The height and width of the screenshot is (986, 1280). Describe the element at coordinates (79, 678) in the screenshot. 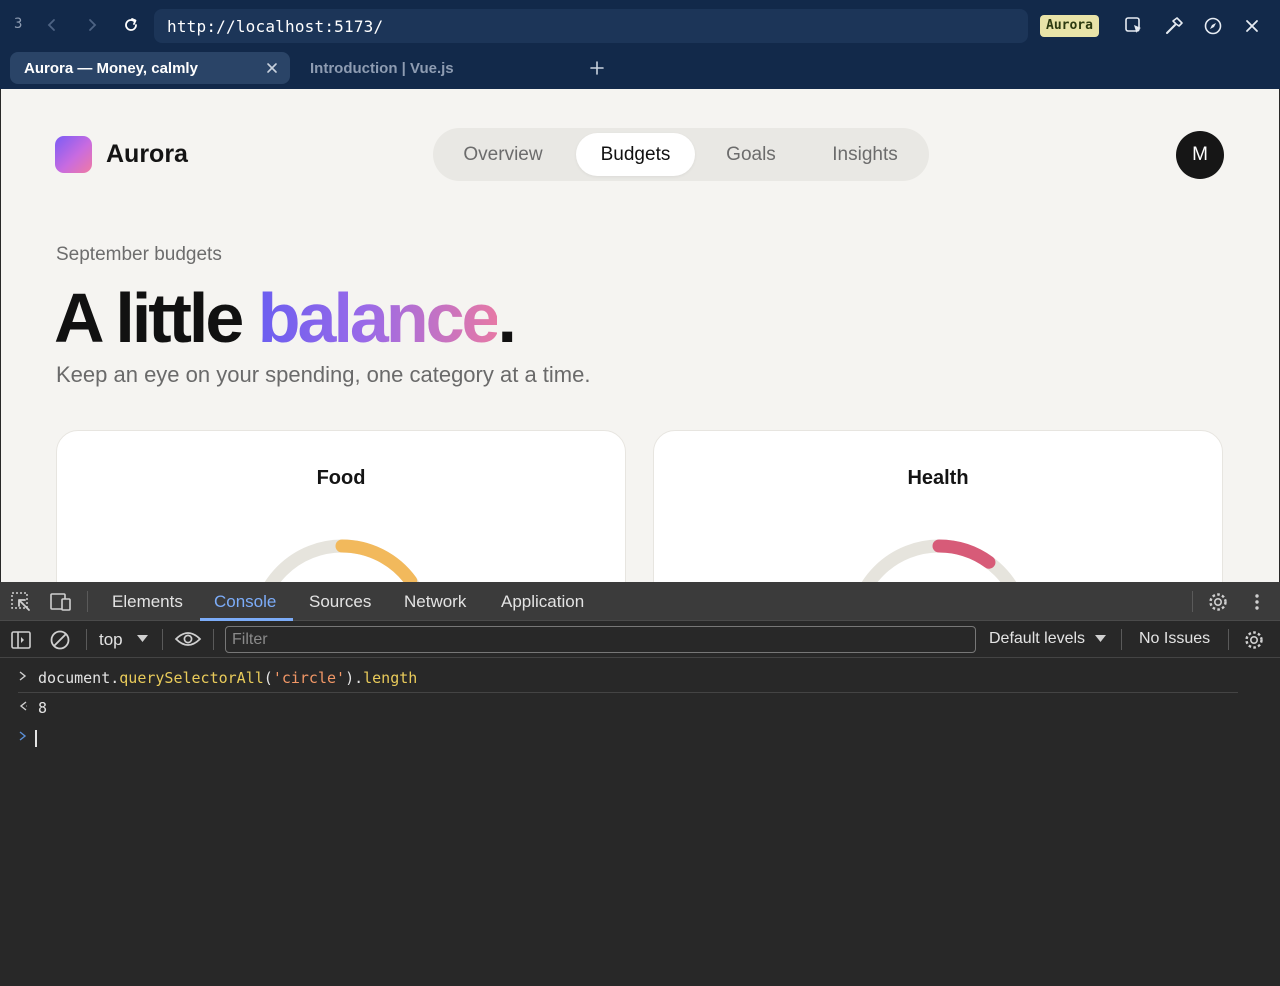

I see `code-object: document.` at that location.